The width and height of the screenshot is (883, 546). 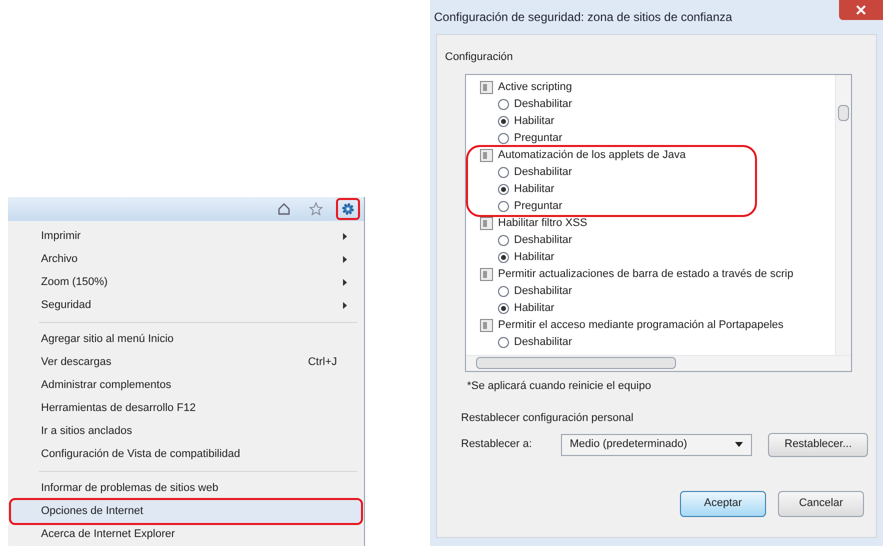 What do you see at coordinates (348, 209) in the screenshot?
I see `settings-icon` at bounding box center [348, 209].